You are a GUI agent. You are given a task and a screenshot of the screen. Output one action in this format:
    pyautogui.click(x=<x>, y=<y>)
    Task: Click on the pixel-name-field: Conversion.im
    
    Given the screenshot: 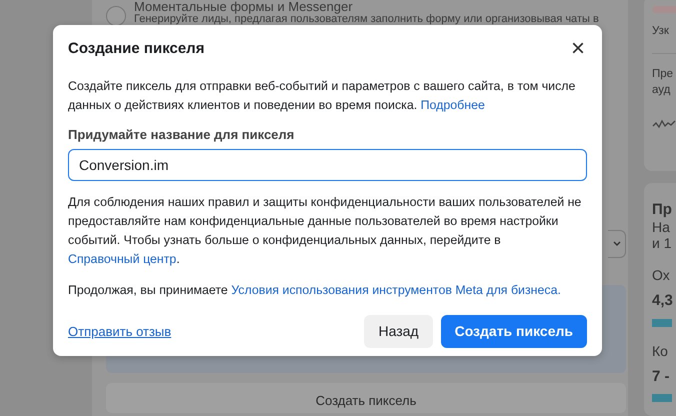 What is the action you would take?
    pyautogui.click(x=327, y=165)
    